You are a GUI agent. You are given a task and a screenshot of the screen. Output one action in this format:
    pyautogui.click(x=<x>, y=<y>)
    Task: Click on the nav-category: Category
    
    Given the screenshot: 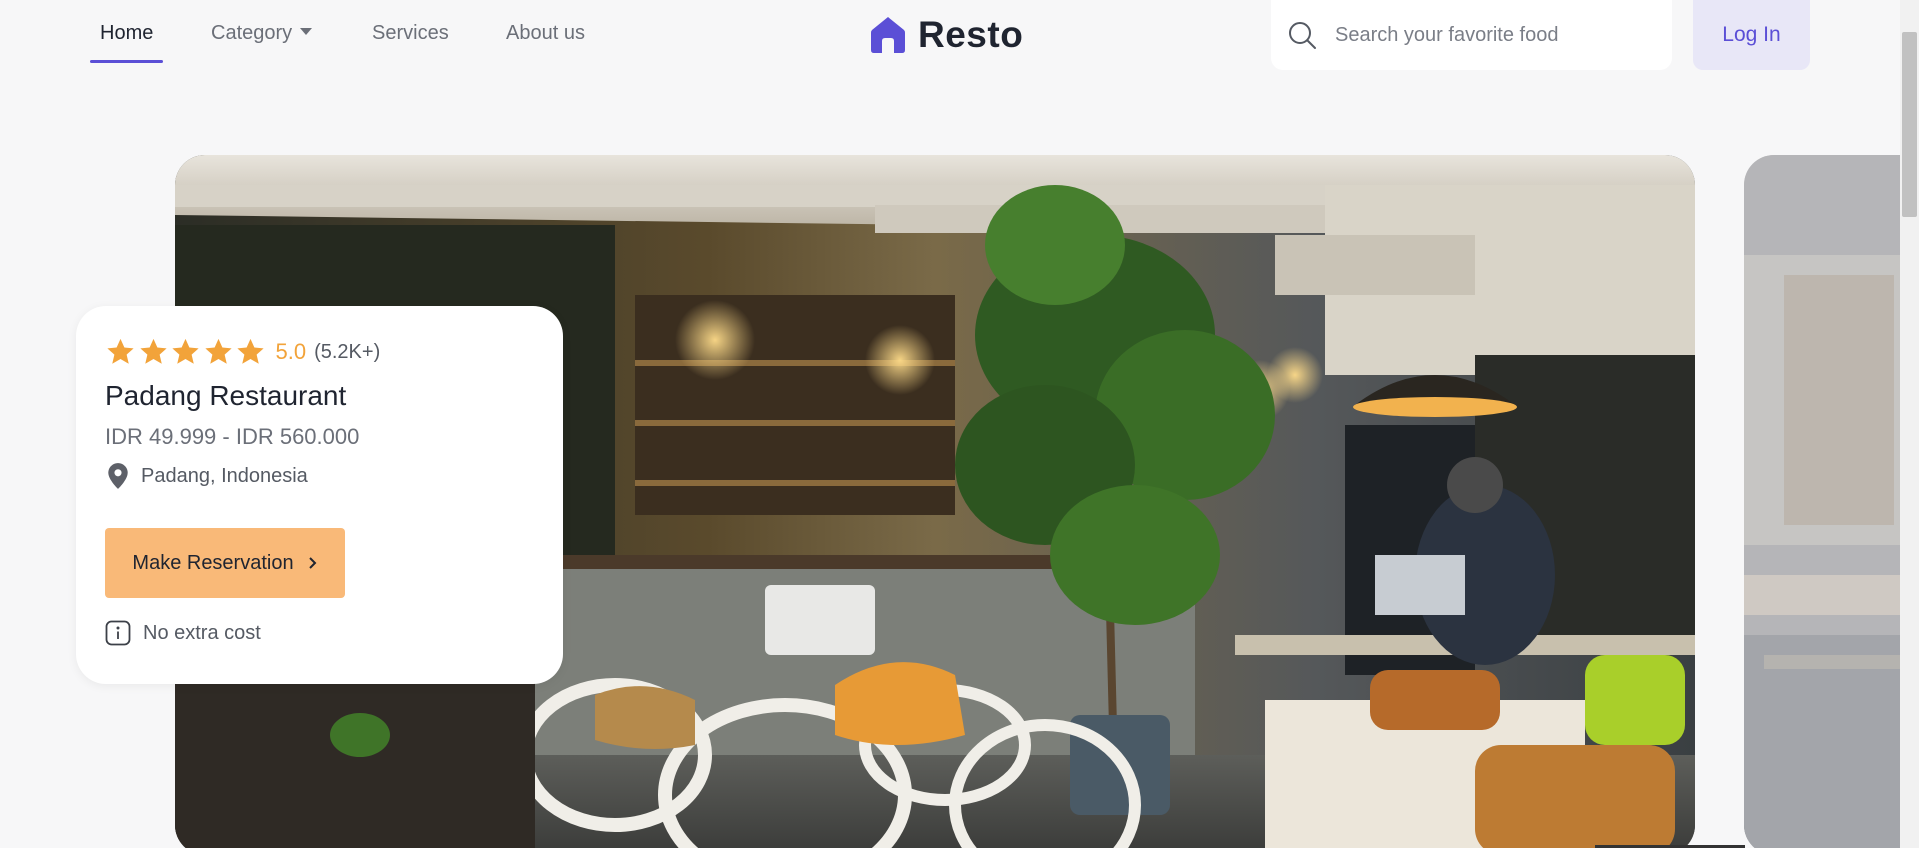 What is the action you would take?
    pyautogui.click(x=262, y=33)
    